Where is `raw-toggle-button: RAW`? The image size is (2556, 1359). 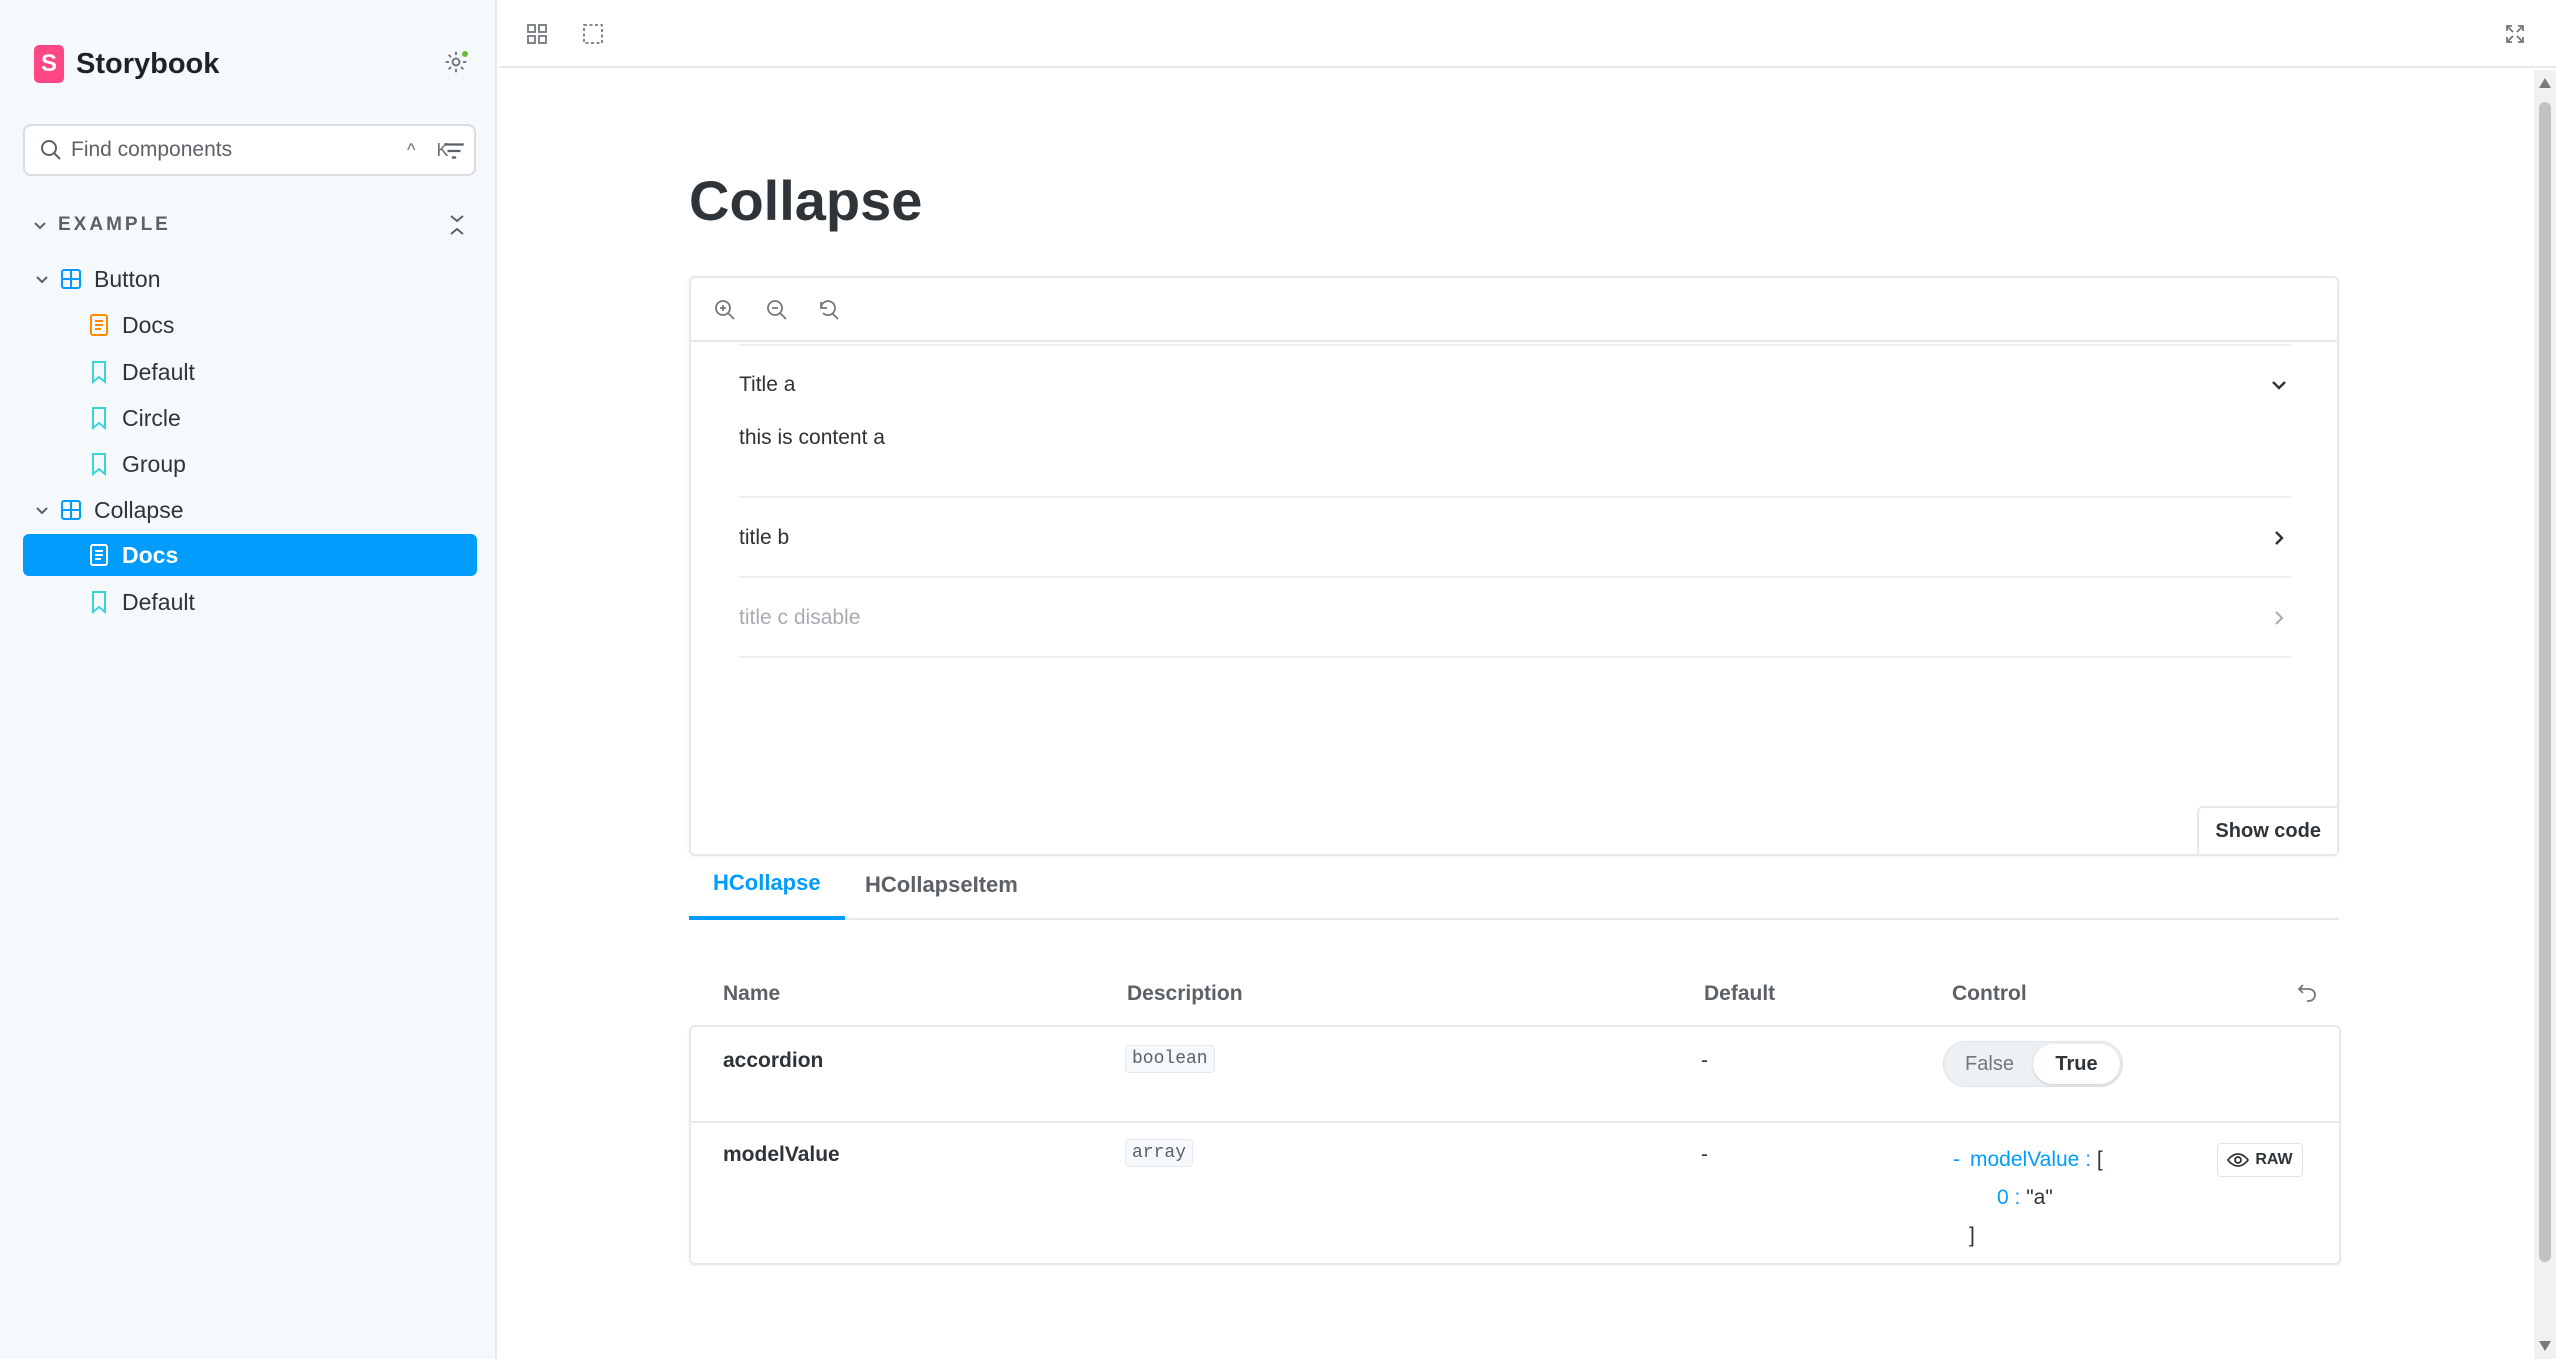
raw-toggle-button: RAW is located at coordinates (2260, 1160).